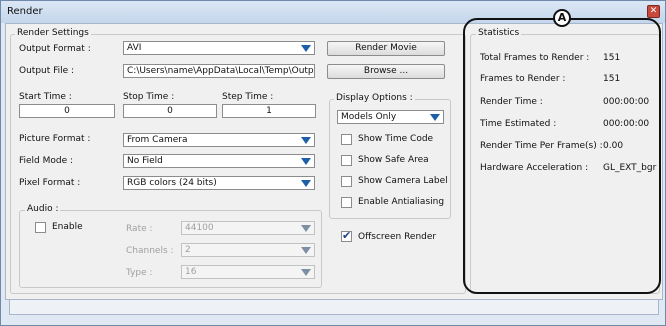  What do you see at coordinates (401, 202) in the screenshot?
I see `enable-antialiasing-label: Enable Antialiasing` at bounding box center [401, 202].